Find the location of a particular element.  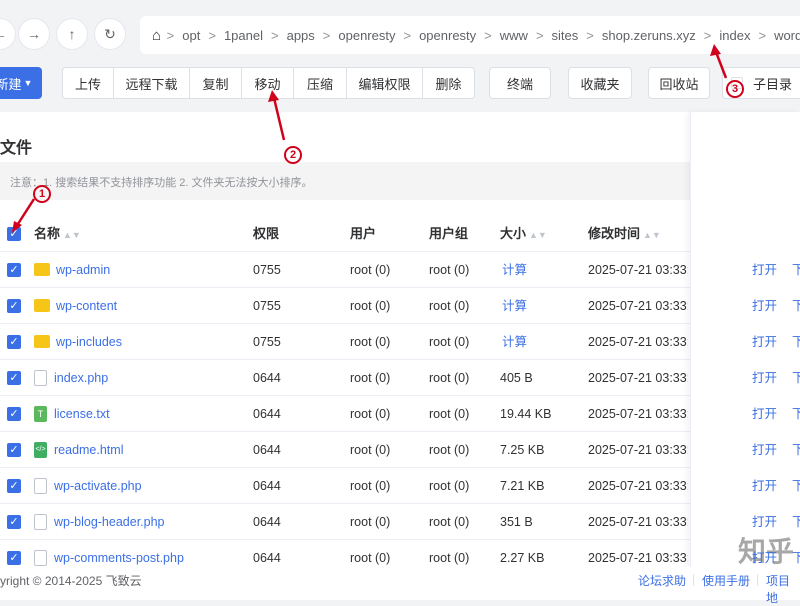

file-name-cell: </> readme.html is located at coordinates (78, 450).